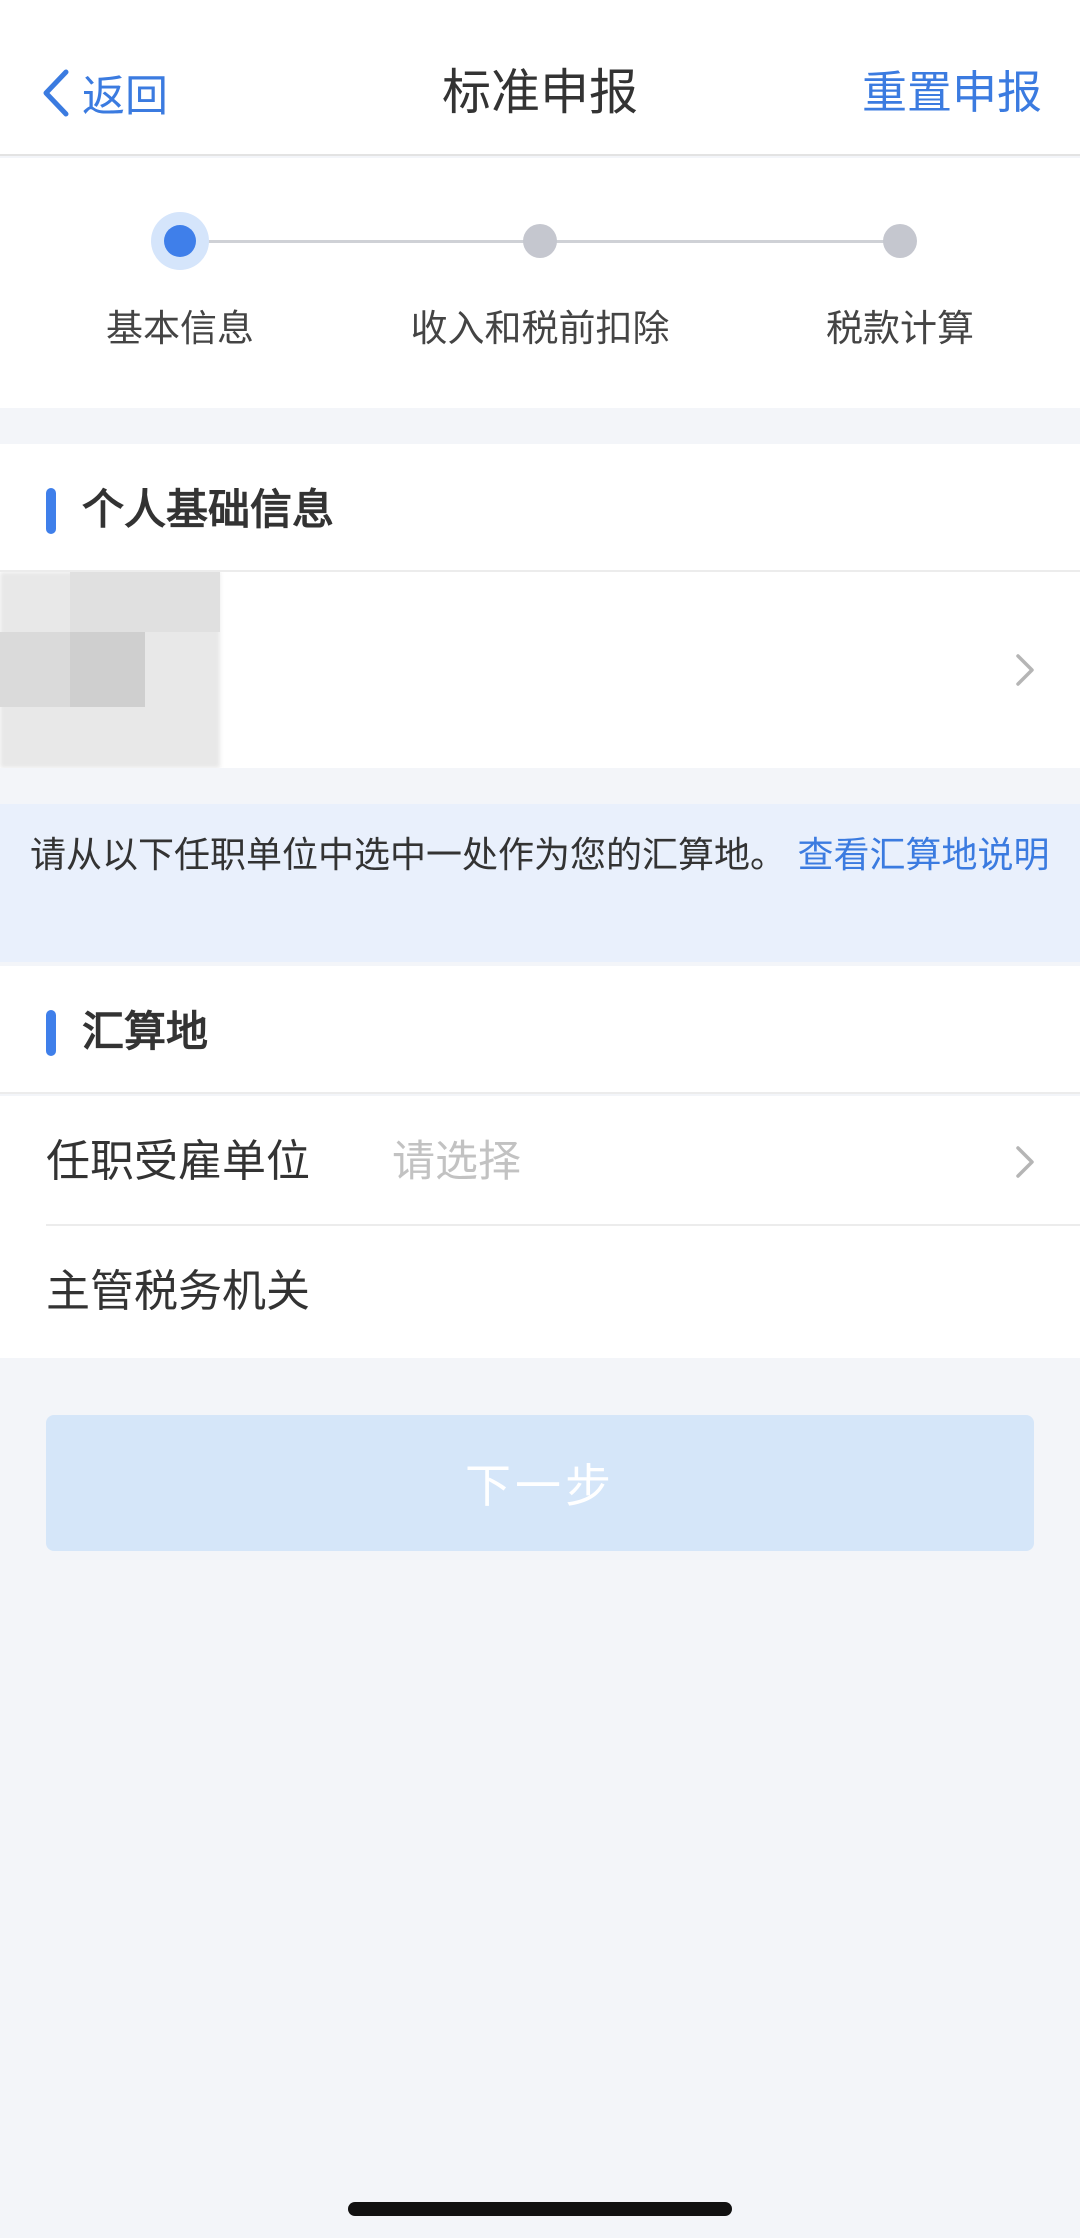 Image resolution: width=1080 pixels, height=2238 pixels. Describe the element at coordinates (540, 1292) in the screenshot. I see `tax-office-row: 主管税务机关` at that location.